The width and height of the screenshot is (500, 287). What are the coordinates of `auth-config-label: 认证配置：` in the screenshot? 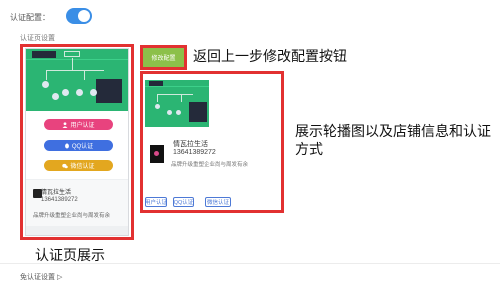 It's located at (30, 17).